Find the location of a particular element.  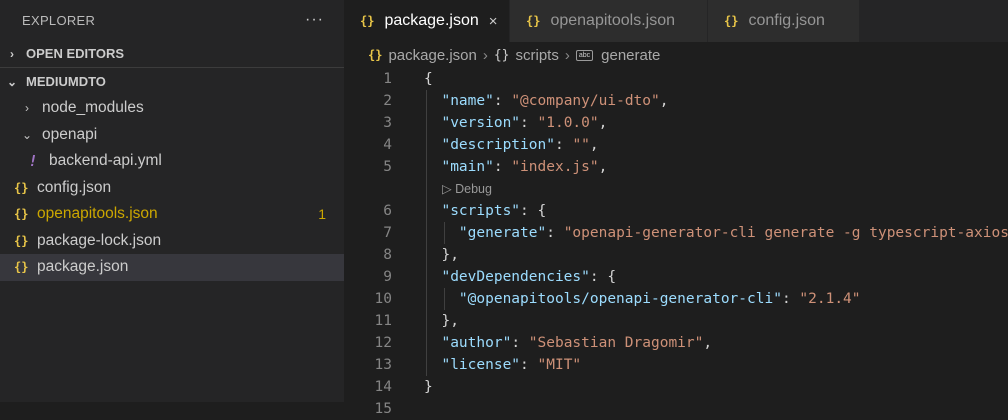

tab-label: config.json is located at coordinates (786, 20).